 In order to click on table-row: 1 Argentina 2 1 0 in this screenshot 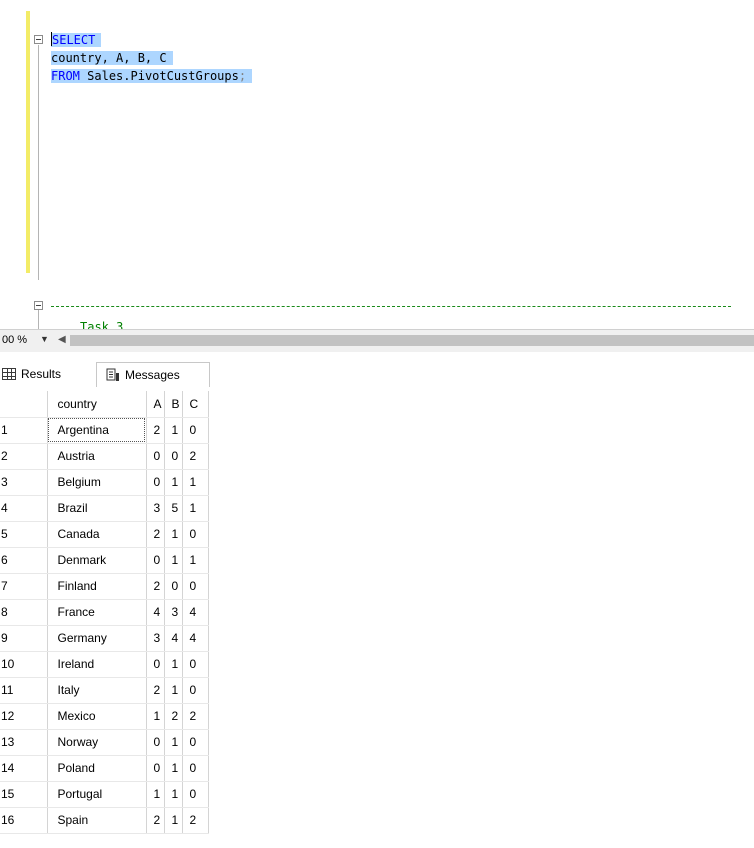, I will do `click(104, 430)`.